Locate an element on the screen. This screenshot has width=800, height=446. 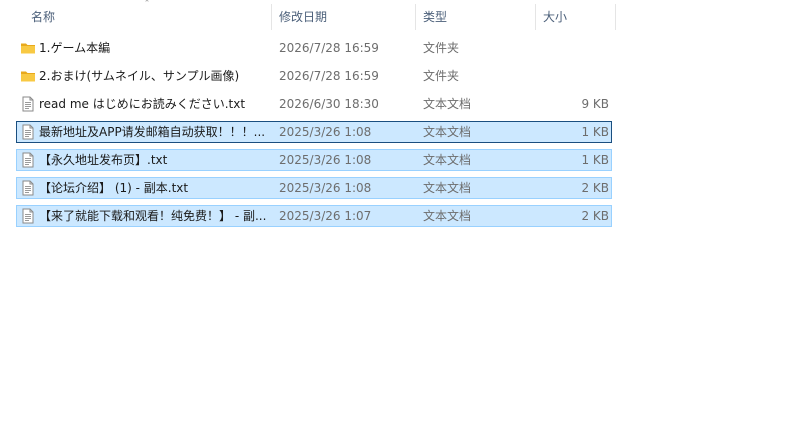
file-row: 2.おまけ(サムネイル、サンプル画像) 2026/7/28 16:59 文件夹 is located at coordinates (314, 76).